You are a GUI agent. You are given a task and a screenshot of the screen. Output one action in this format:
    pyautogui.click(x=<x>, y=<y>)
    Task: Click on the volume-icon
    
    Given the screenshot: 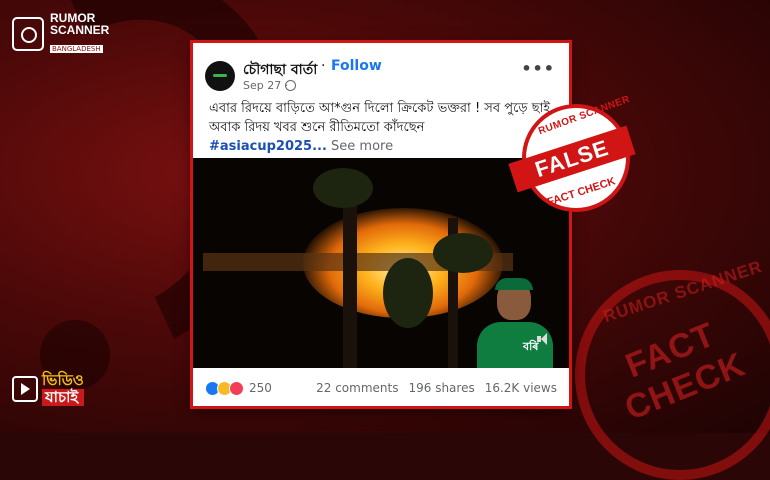 What is the action you would take?
    pyautogui.click(x=544, y=339)
    